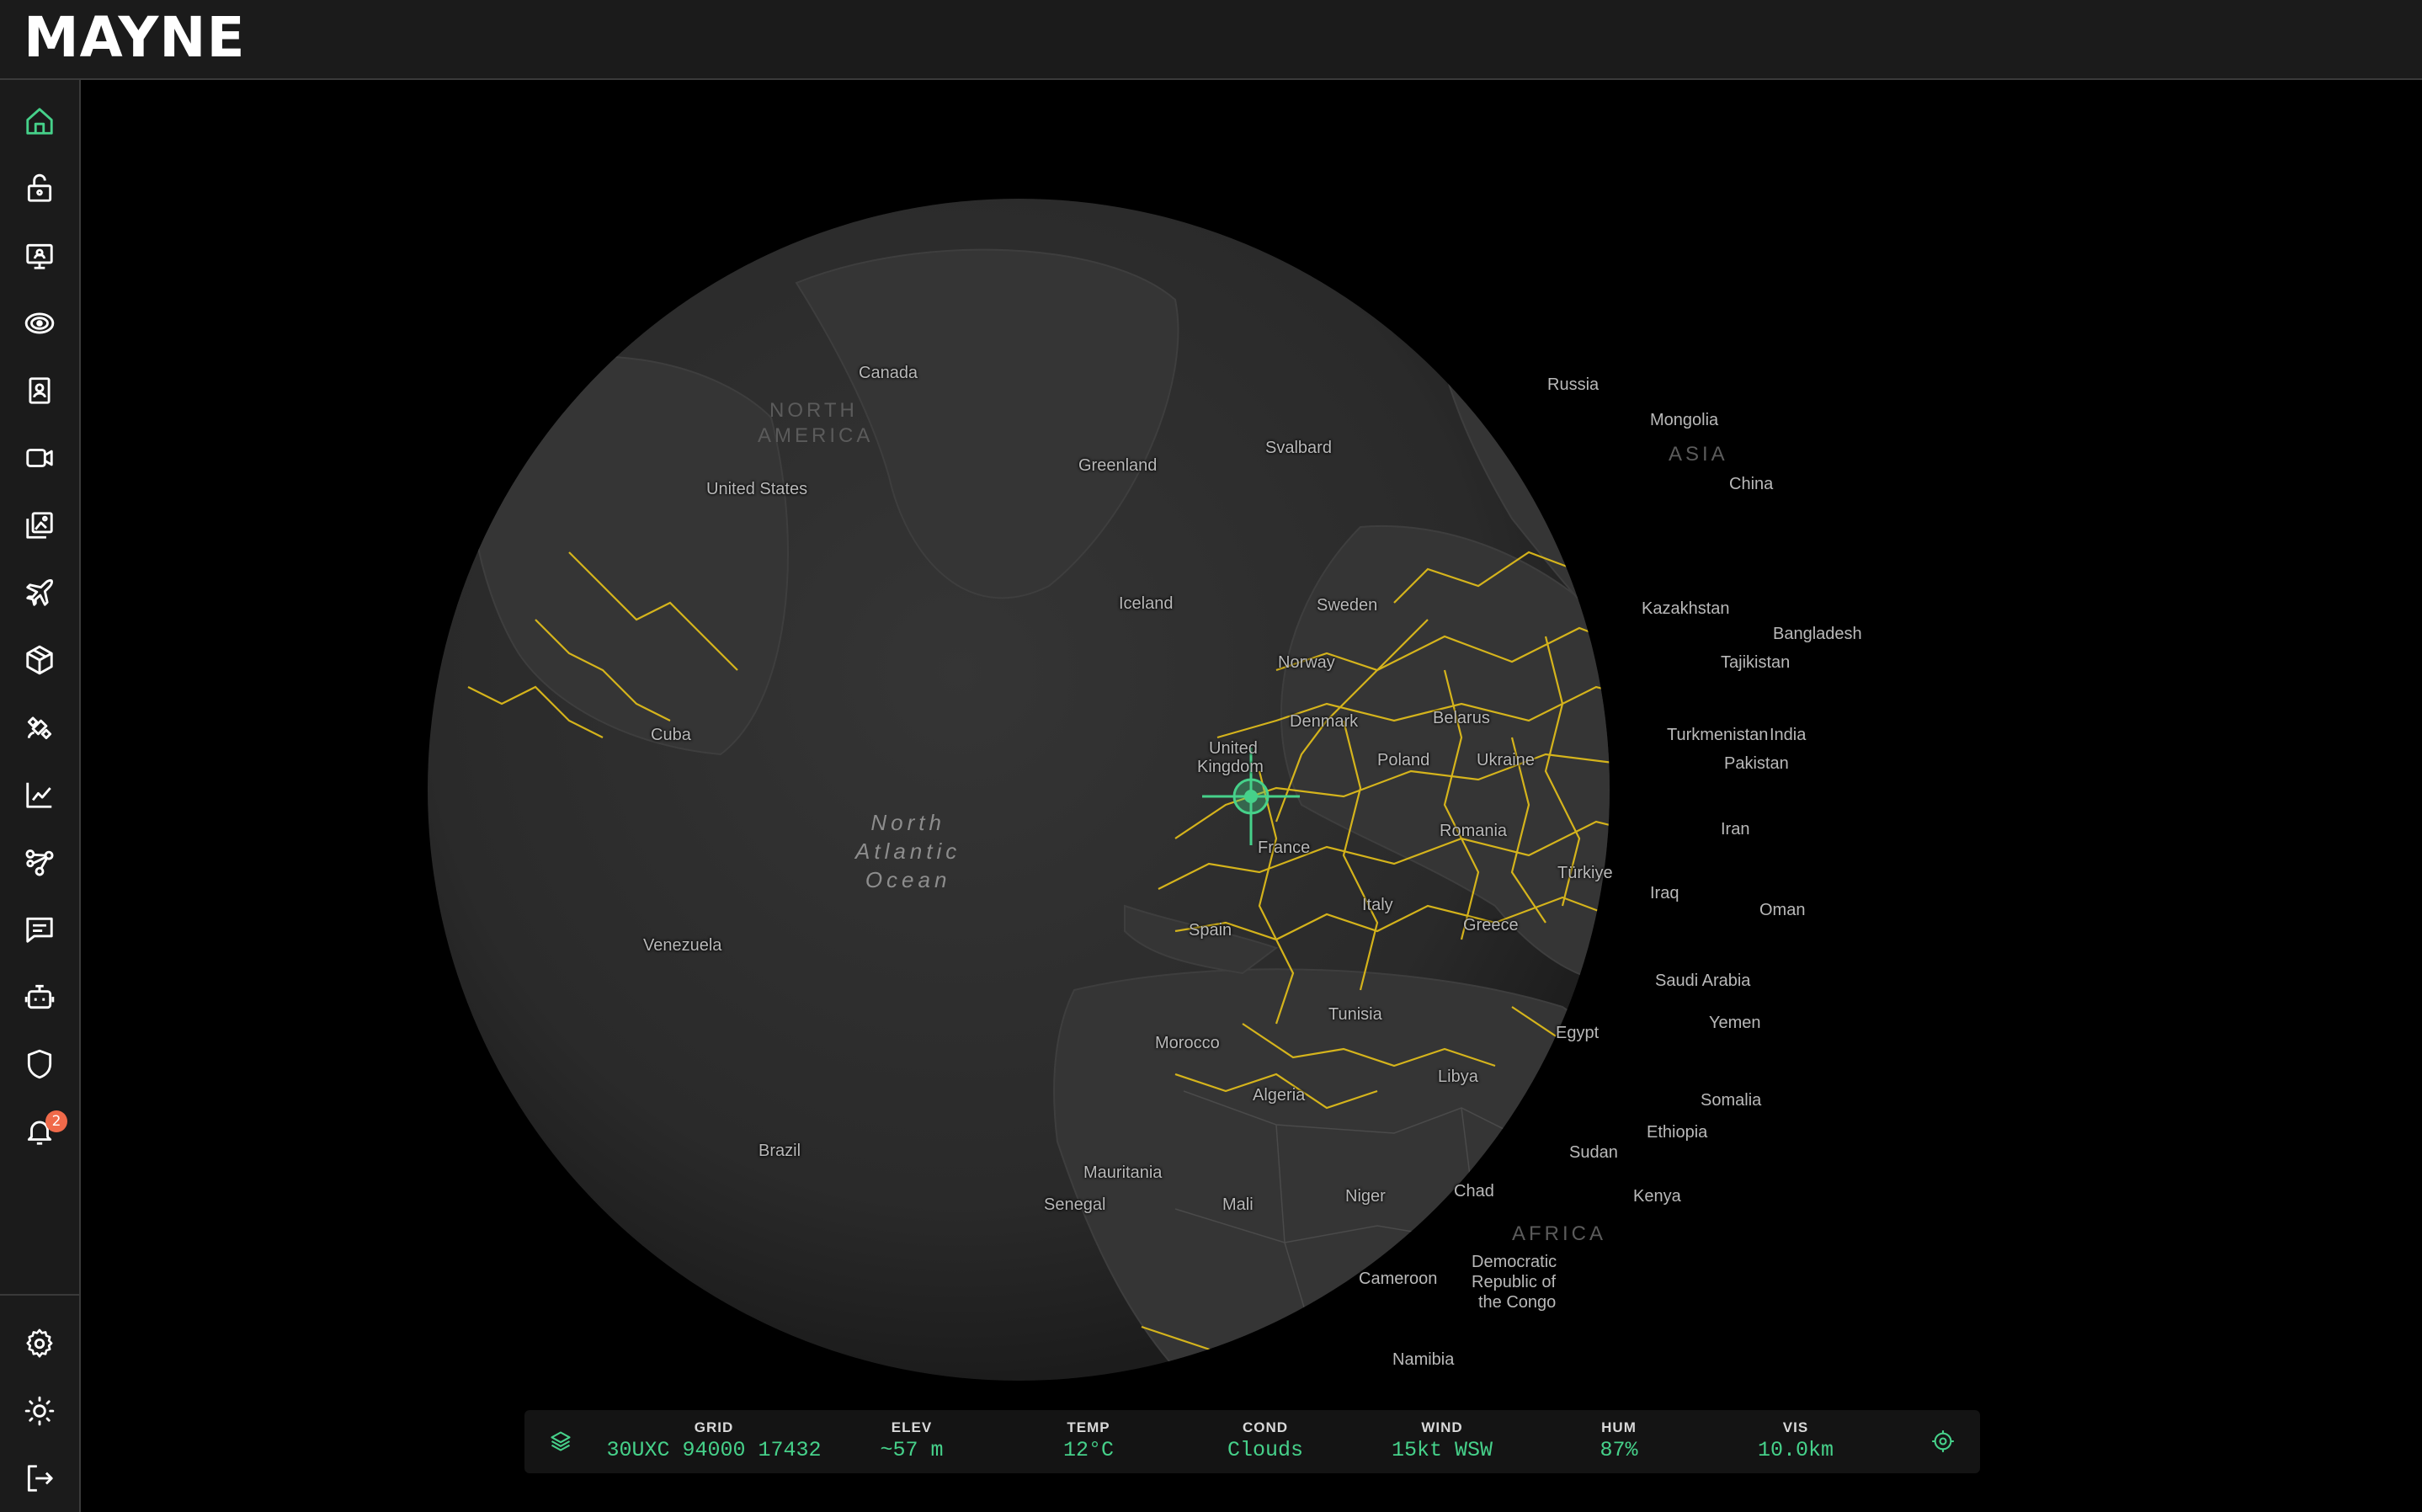 Image resolution: width=2422 pixels, height=1512 pixels. Describe the element at coordinates (1284, 848) in the screenshot. I see `country-label: France` at that location.